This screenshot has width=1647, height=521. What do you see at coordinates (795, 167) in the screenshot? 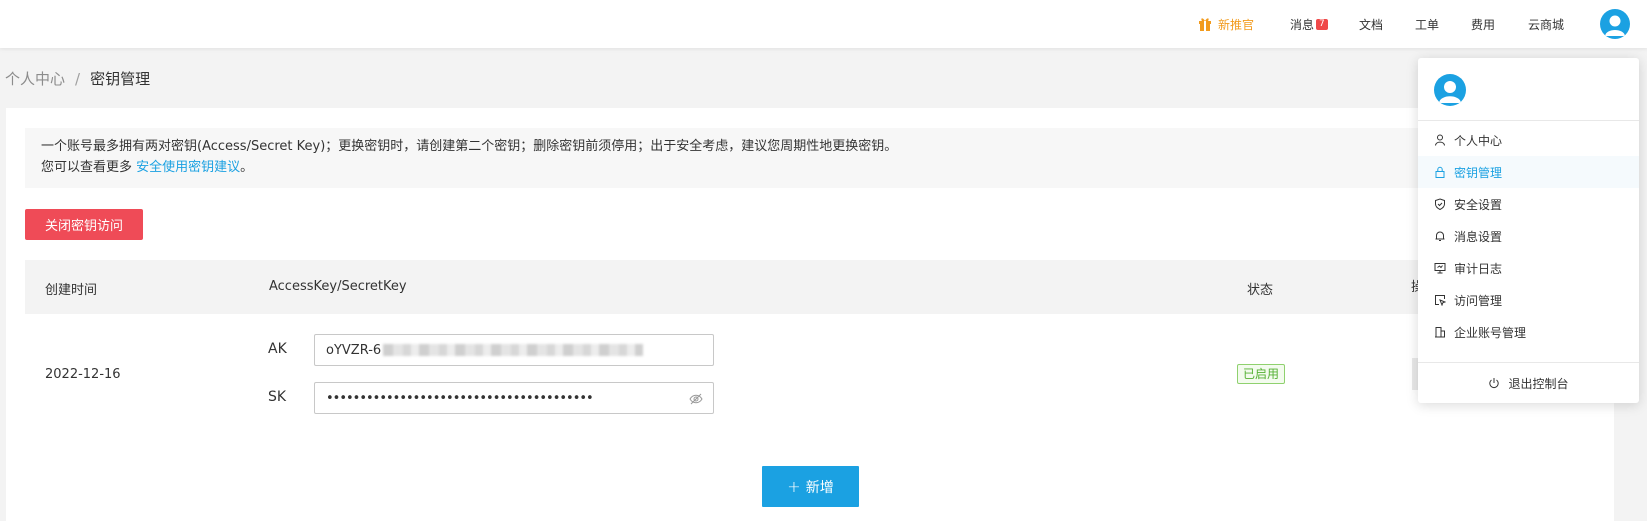
I see `notice-line-2: 您可以查看更多 安全使用密钥建议。` at bounding box center [795, 167].